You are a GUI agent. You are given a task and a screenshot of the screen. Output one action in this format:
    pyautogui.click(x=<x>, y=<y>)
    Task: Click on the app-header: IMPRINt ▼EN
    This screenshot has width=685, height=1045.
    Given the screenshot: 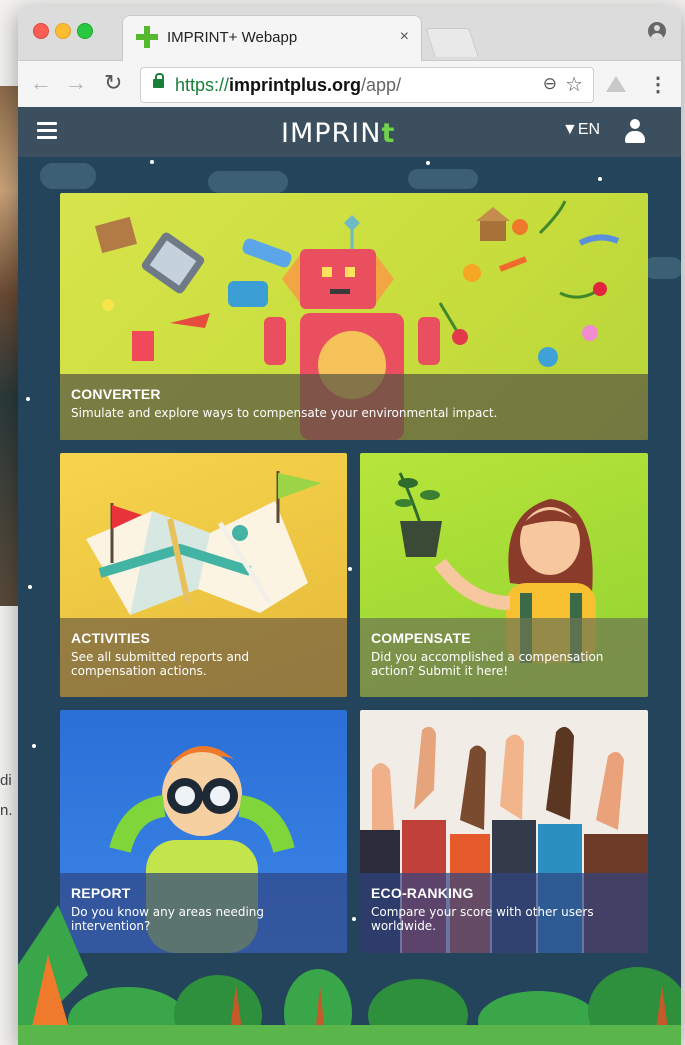 What is the action you would take?
    pyautogui.click(x=349, y=132)
    